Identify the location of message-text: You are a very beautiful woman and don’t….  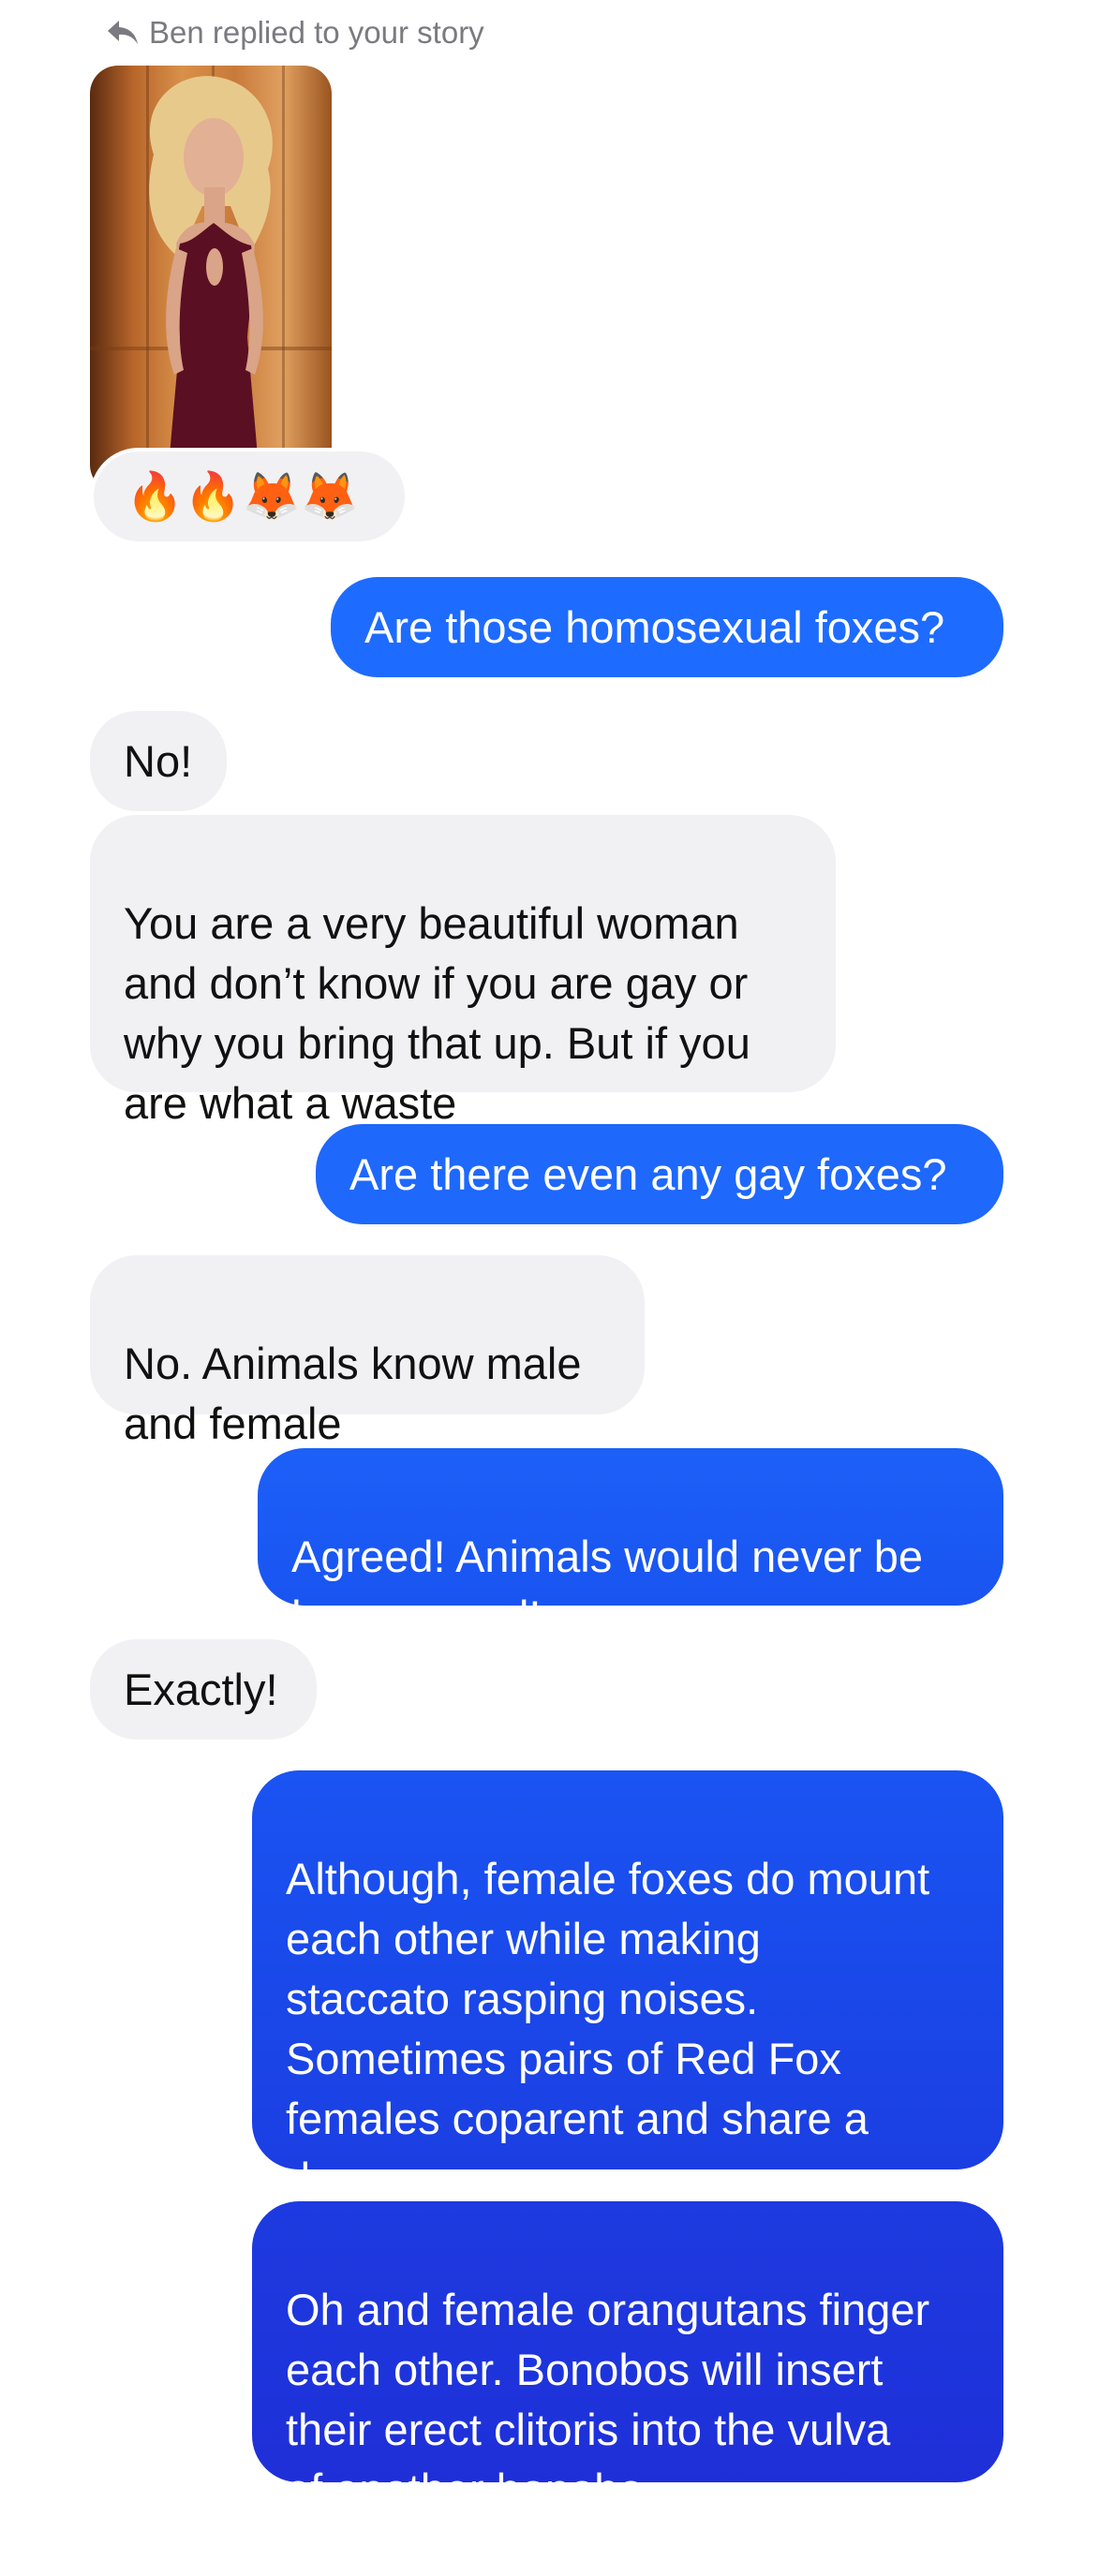
(437, 1013).